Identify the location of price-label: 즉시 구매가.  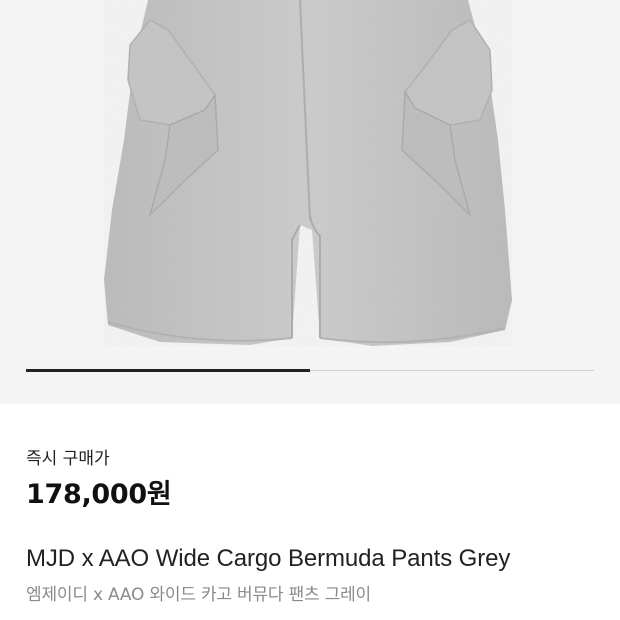
(68, 459).